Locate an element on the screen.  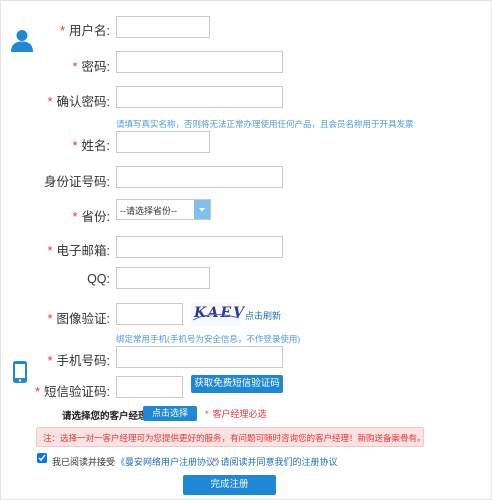
captcha-label: * 图像验证: is located at coordinates (79, 317).